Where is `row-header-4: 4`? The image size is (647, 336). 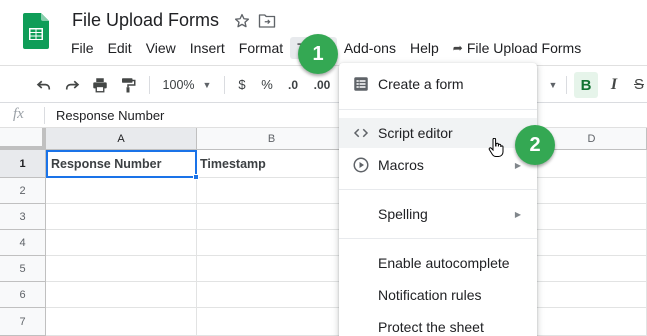
row-header-4: 4 is located at coordinates (23, 243).